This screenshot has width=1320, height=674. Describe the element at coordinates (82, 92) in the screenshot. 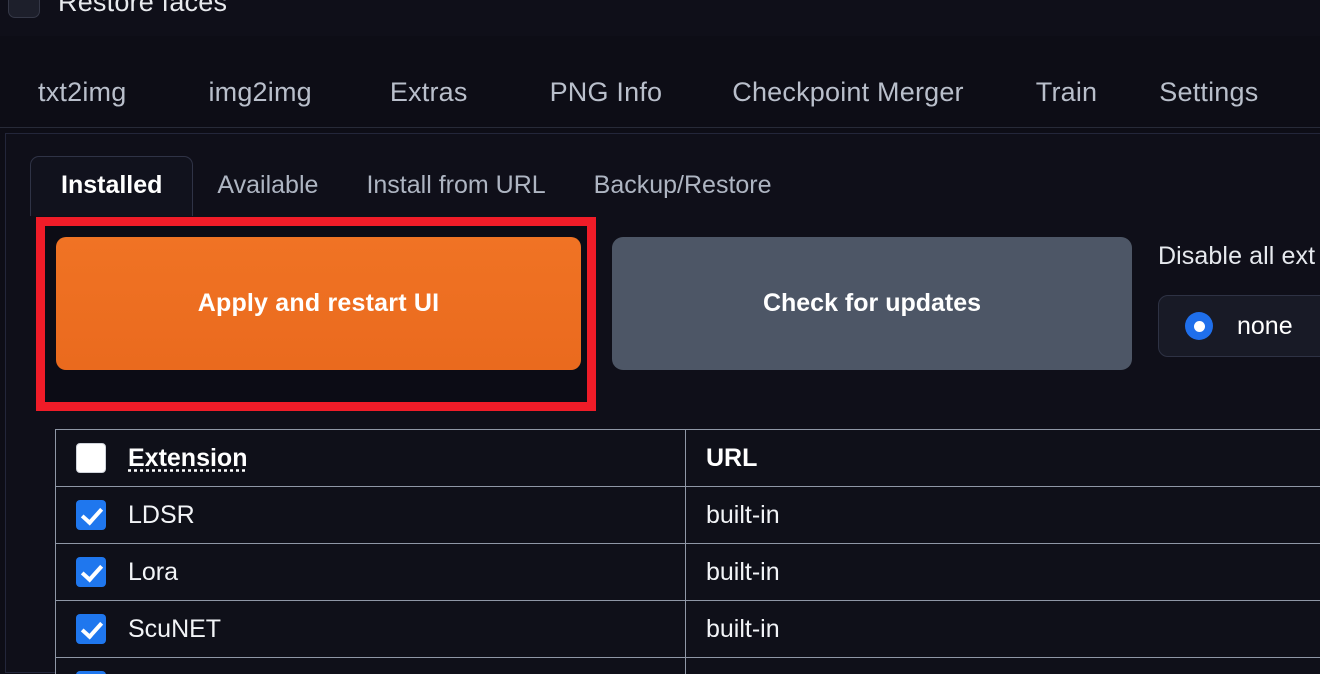

I see `main-tab-txt2img: txt2img` at that location.